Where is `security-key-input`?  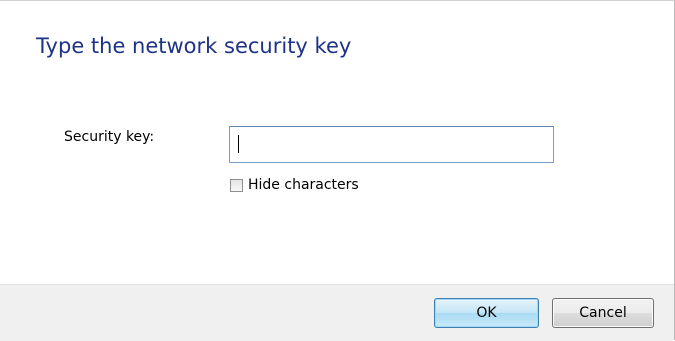 security-key-input is located at coordinates (391, 144).